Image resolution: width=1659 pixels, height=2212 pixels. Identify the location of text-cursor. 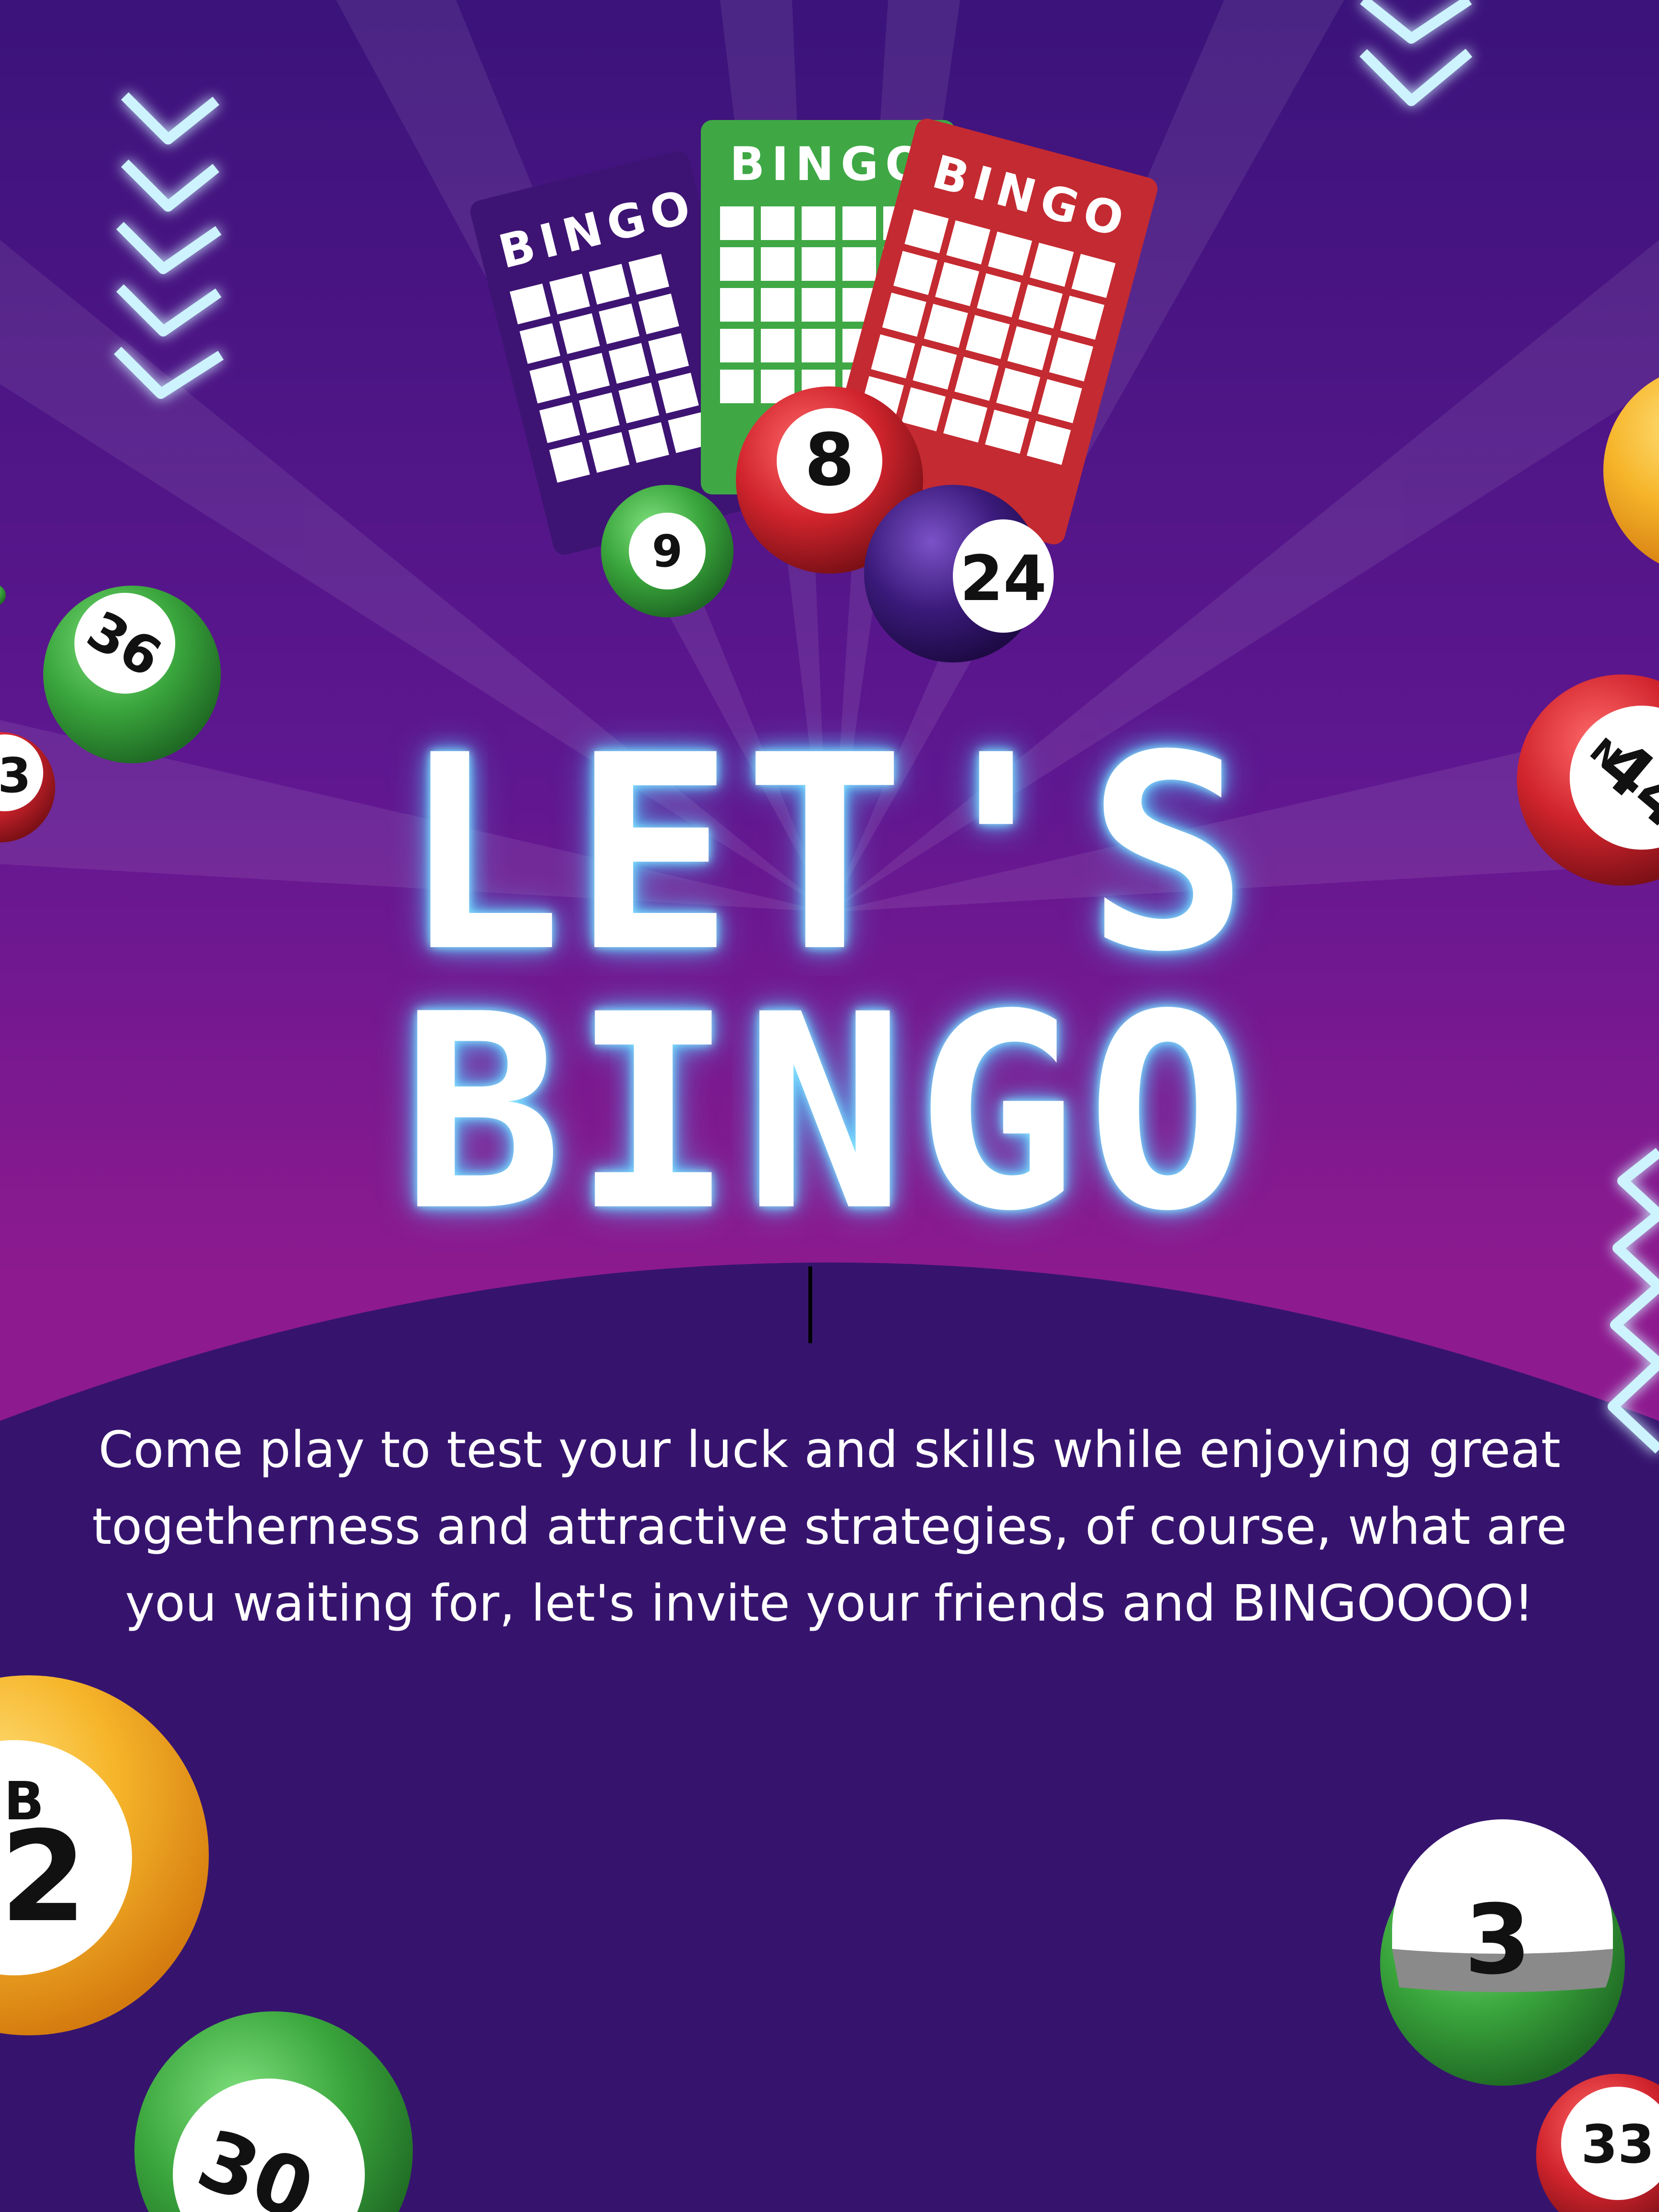
(810, 1304).